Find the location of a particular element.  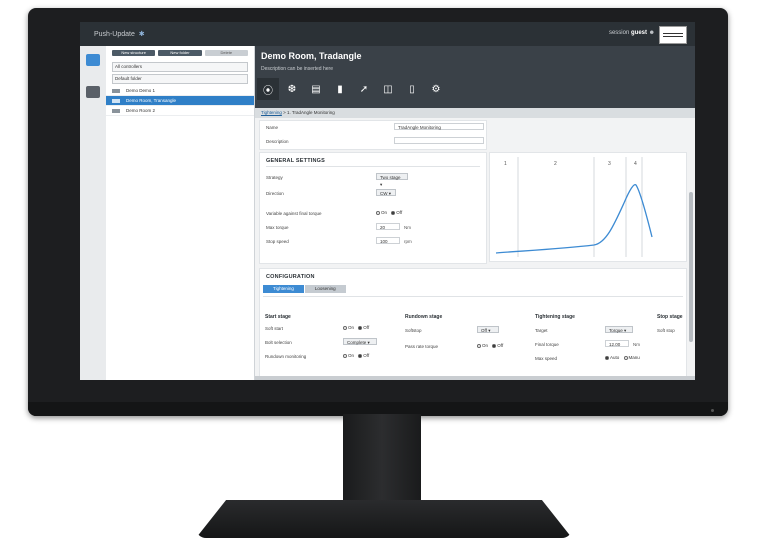

tool-icon: ▯ is located at coordinates (412, 89).